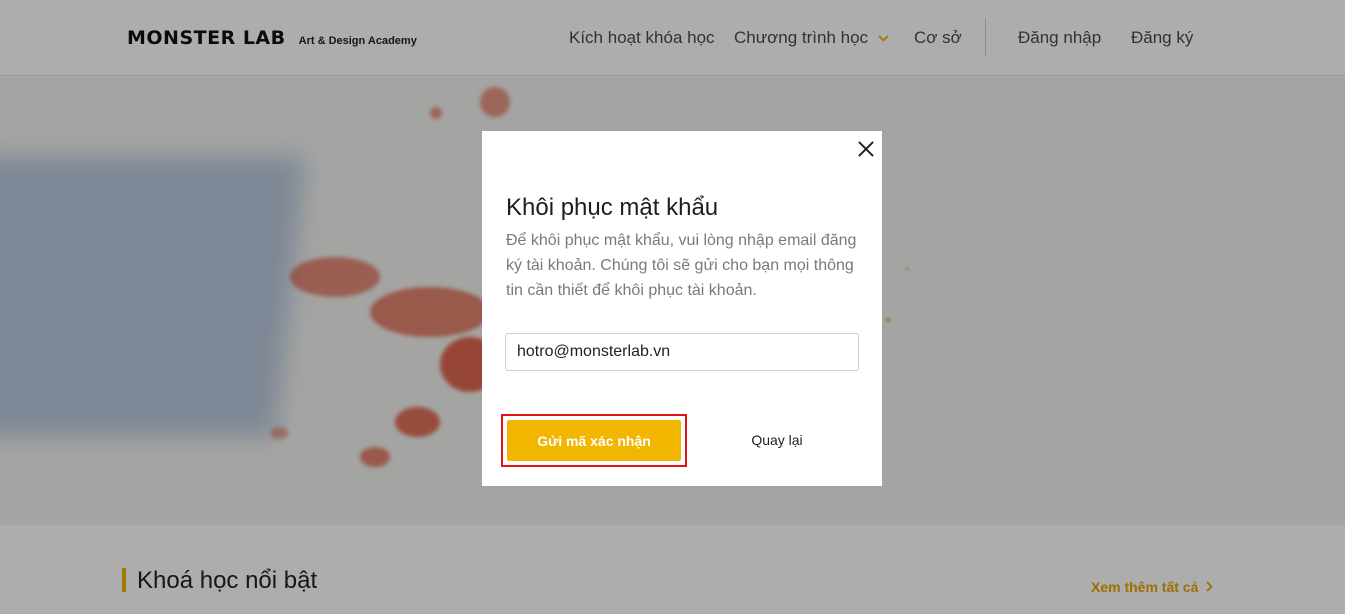 This screenshot has height=614, width=1345. What do you see at coordinates (777, 440) in the screenshot?
I see `back-button: Quay lại` at bounding box center [777, 440].